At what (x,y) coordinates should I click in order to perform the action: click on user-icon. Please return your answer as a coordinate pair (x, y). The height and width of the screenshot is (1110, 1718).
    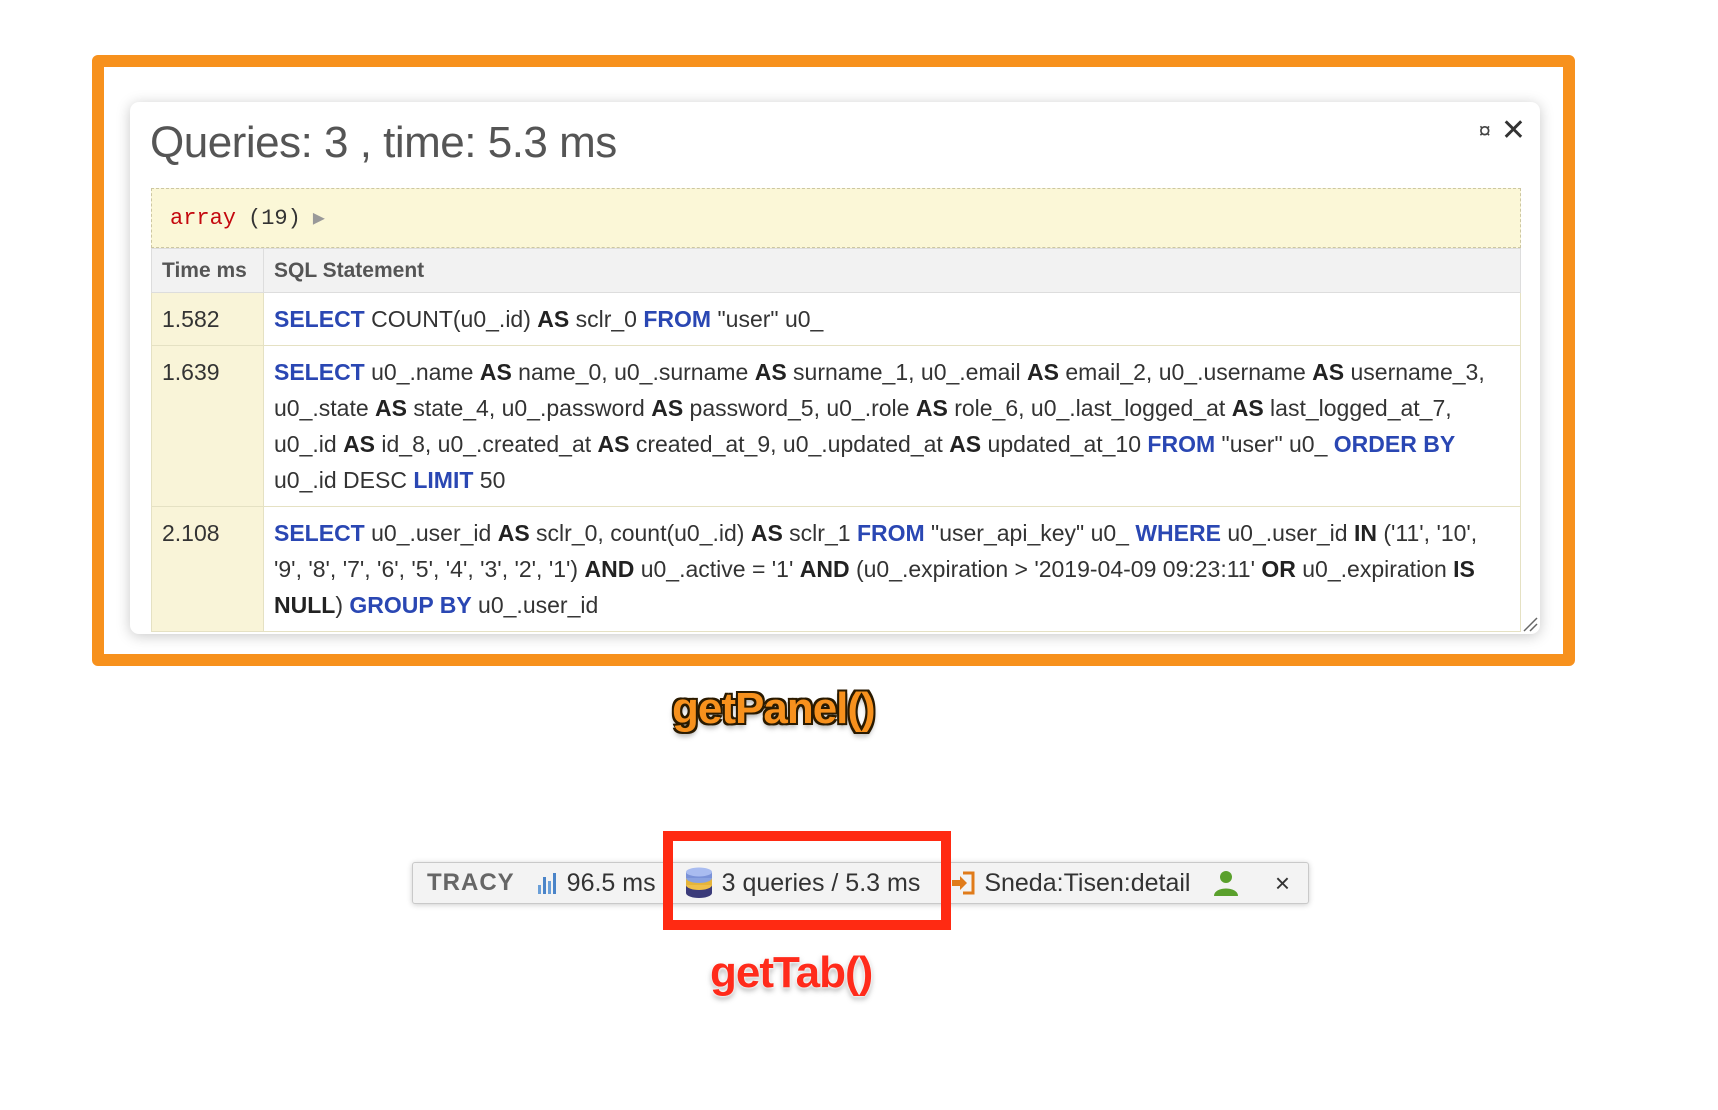
    Looking at the image, I should click on (1226, 883).